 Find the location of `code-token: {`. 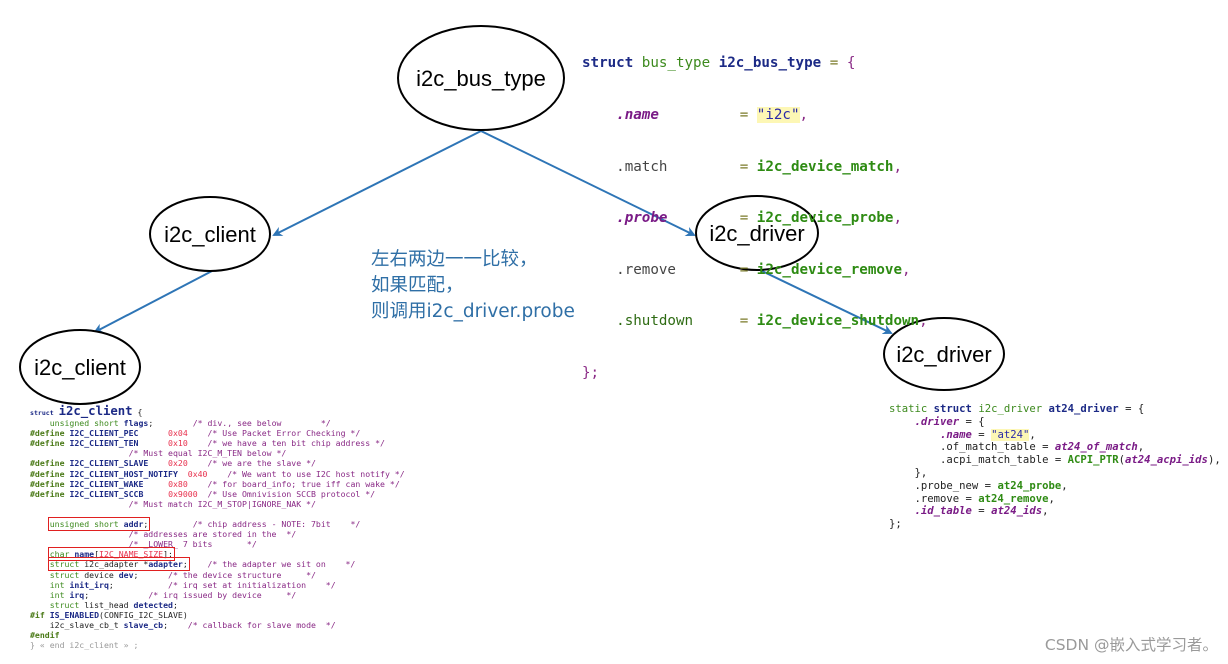

code-token: { is located at coordinates (851, 63).